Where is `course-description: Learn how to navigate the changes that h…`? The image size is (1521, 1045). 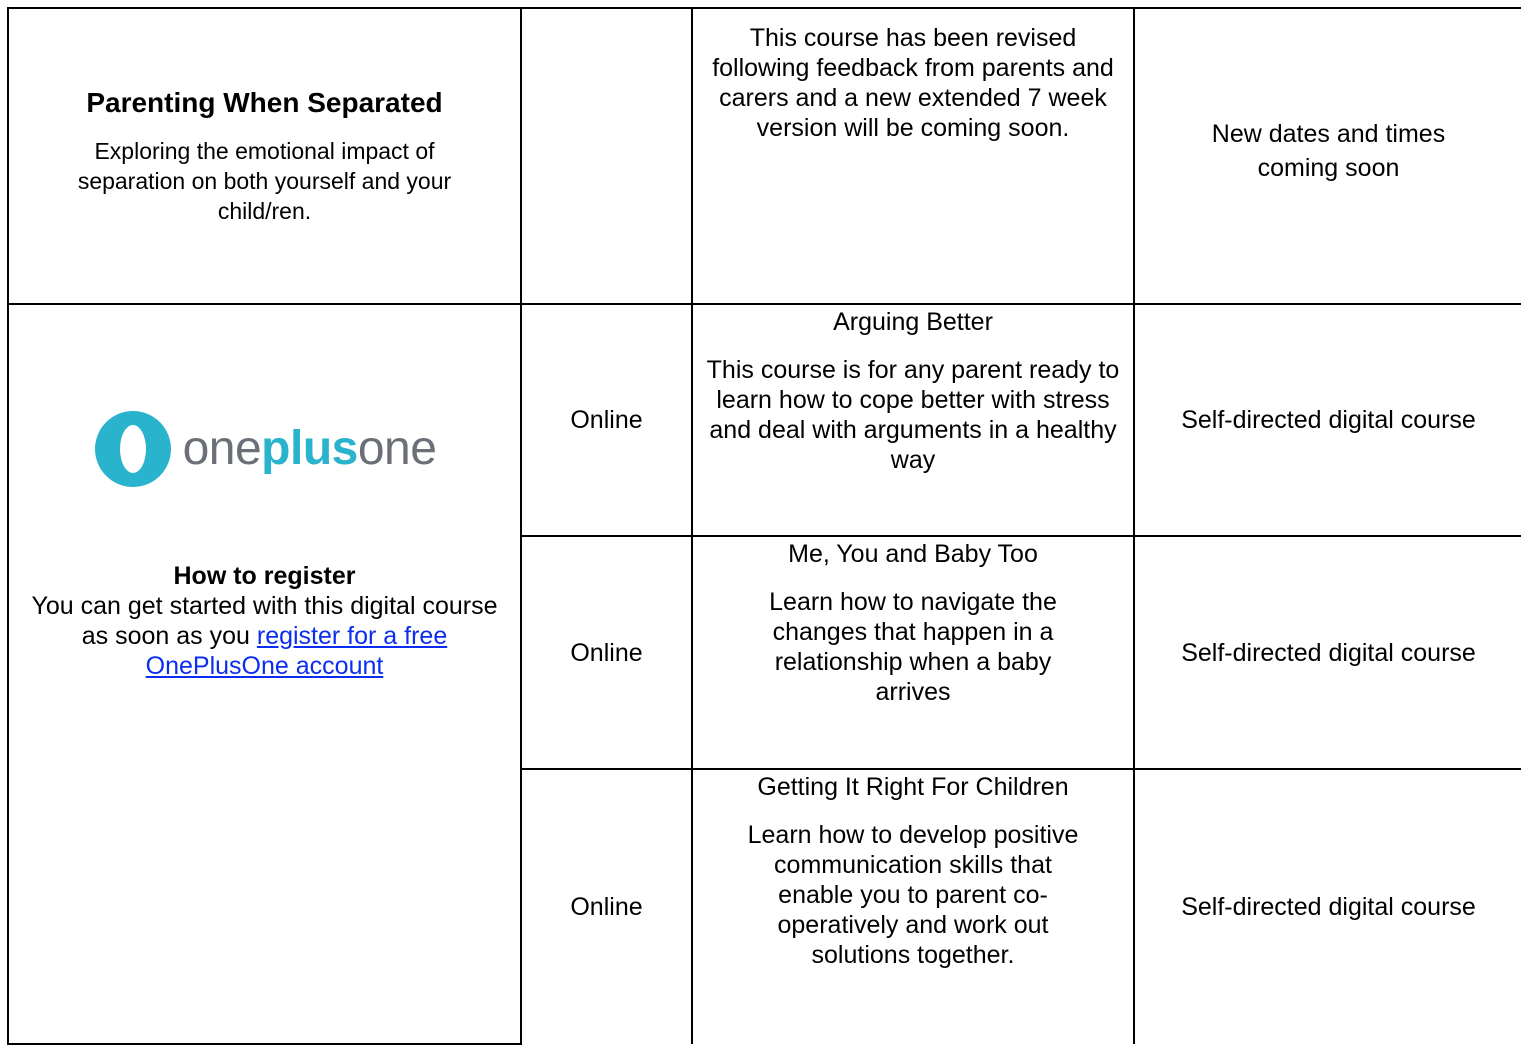
course-description: Learn how to navigate the changes that h… is located at coordinates (913, 647).